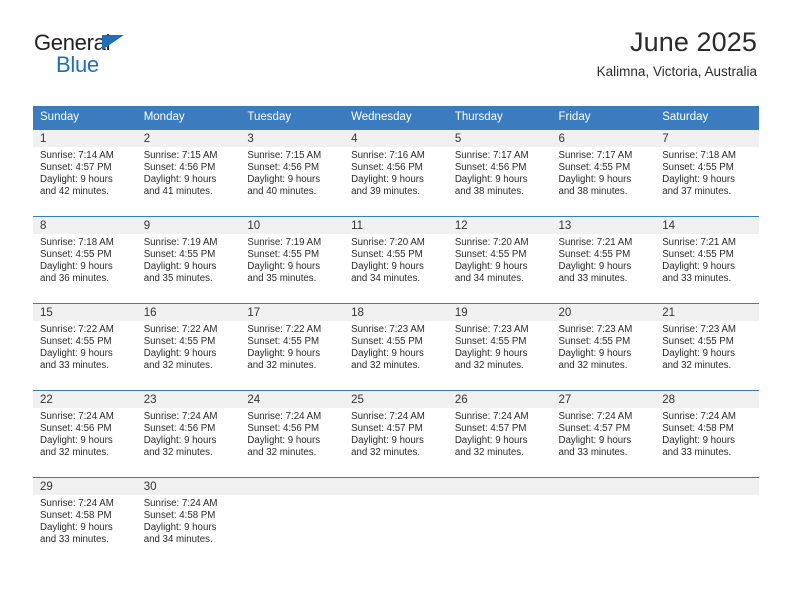 The height and width of the screenshot is (612, 792). I want to click on sunset-text: Sunset: 4:58 PM, so click(76, 516).